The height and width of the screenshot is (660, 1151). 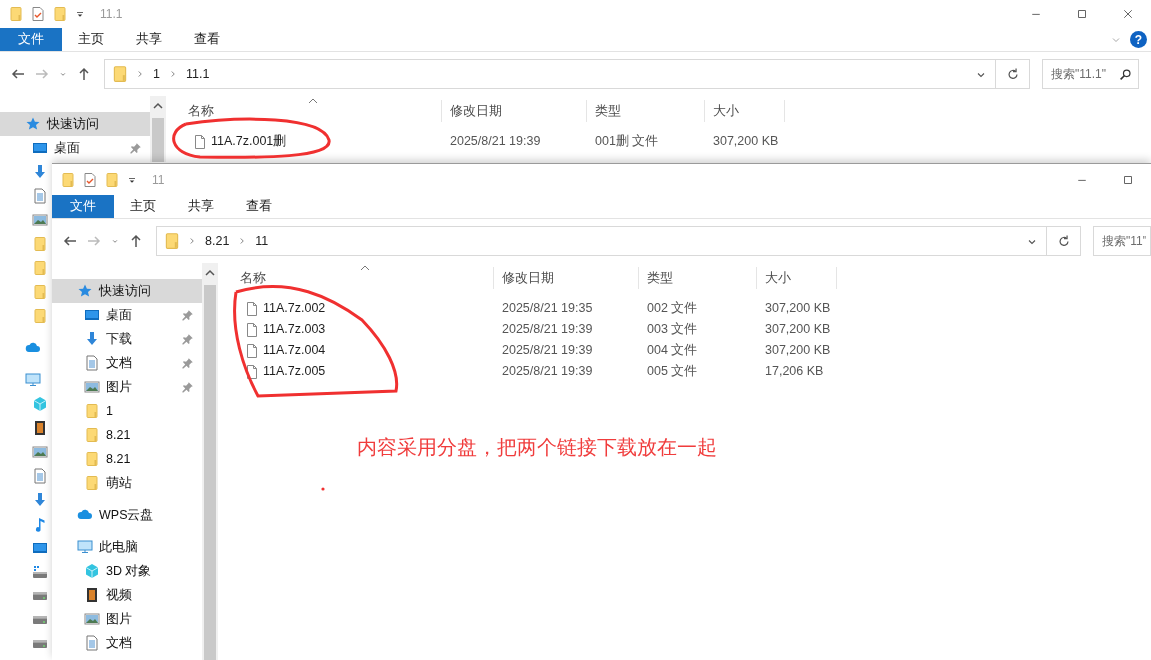 I want to click on file-type: 005 文件, so click(x=672, y=372).